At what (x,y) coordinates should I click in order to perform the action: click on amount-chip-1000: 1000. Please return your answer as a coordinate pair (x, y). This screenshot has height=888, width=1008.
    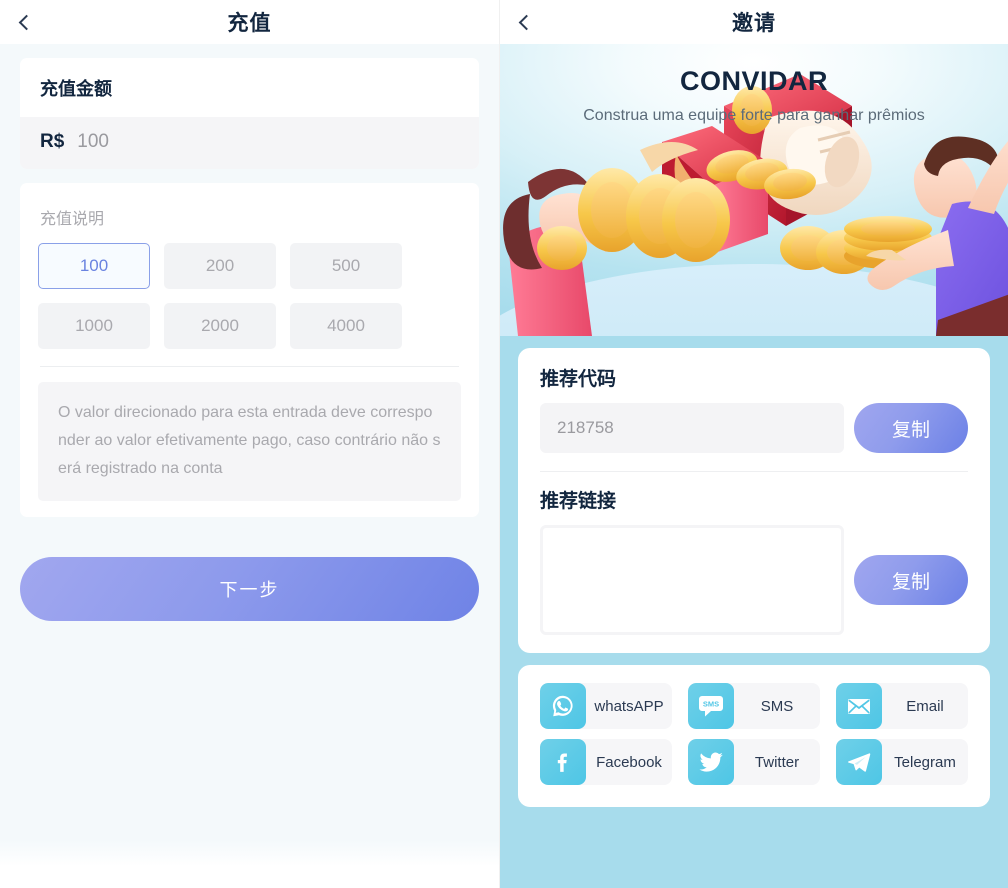
    Looking at the image, I should click on (94, 326).